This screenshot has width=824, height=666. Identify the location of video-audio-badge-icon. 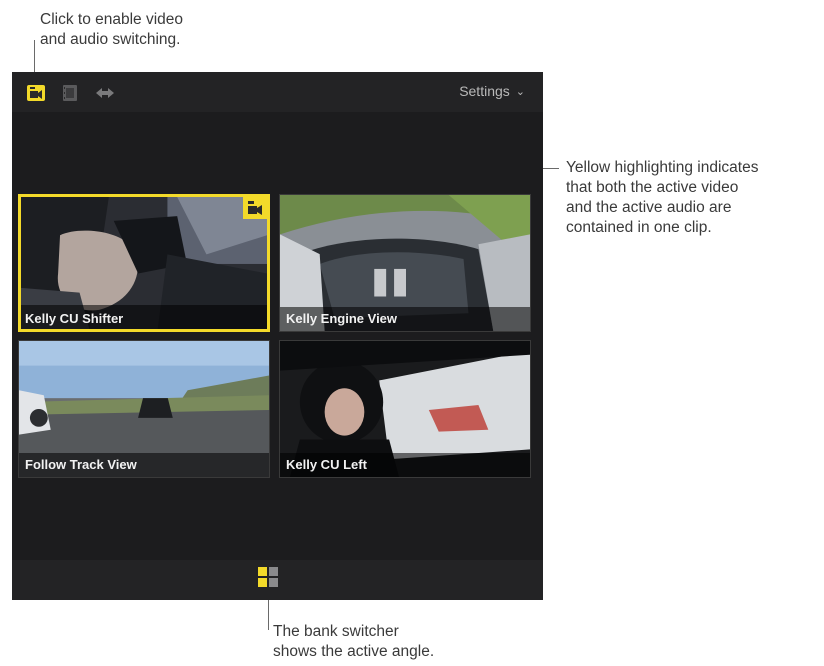
(255, 208).